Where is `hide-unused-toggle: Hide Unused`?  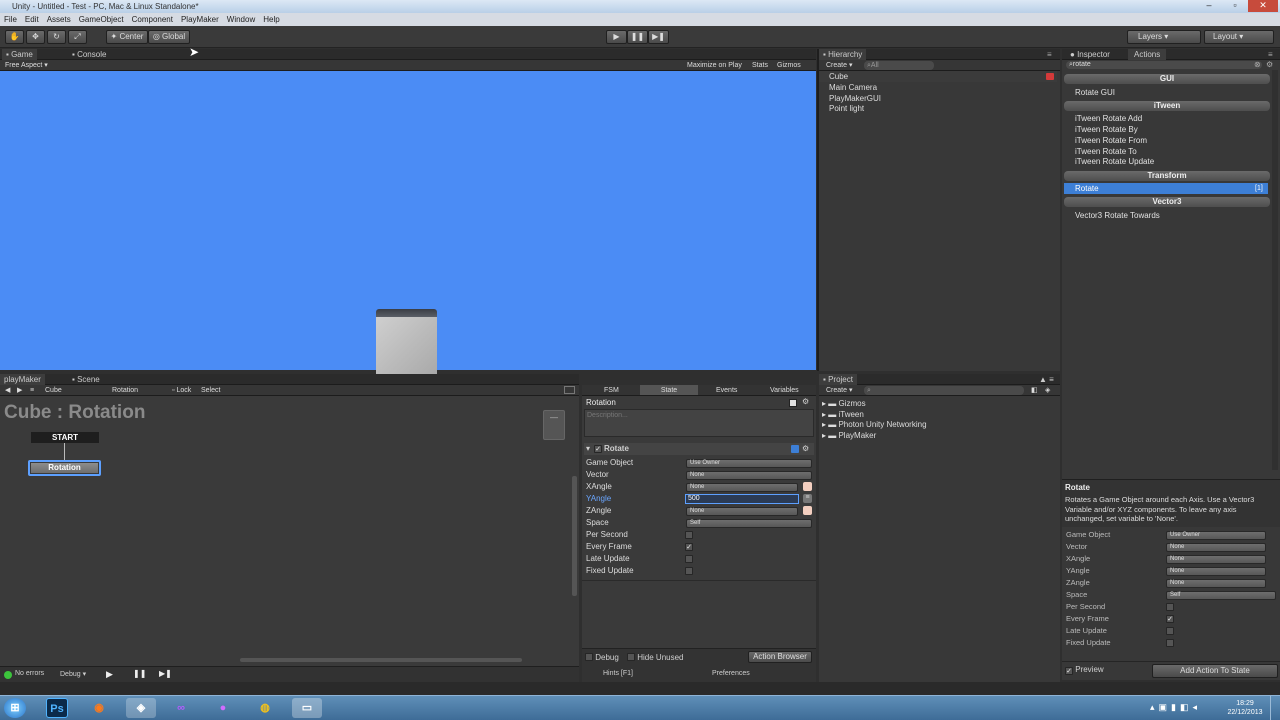 hide-unused-toggle: Hide Unused is located at coordinates (655, 657).